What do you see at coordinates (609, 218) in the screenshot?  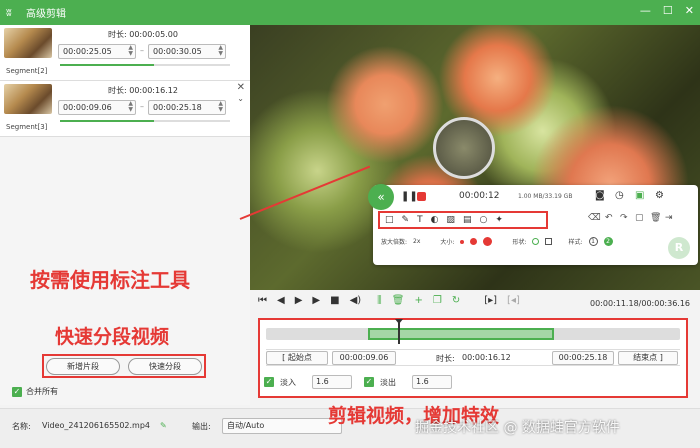 I see `undo-icon: ↶` at bounding box center [609, 218].